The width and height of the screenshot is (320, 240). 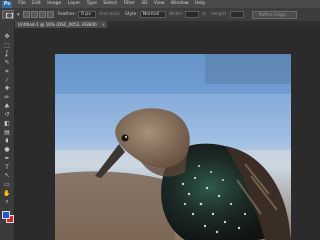 I want to click on menu-image: Image, so click(x=54, y=4).